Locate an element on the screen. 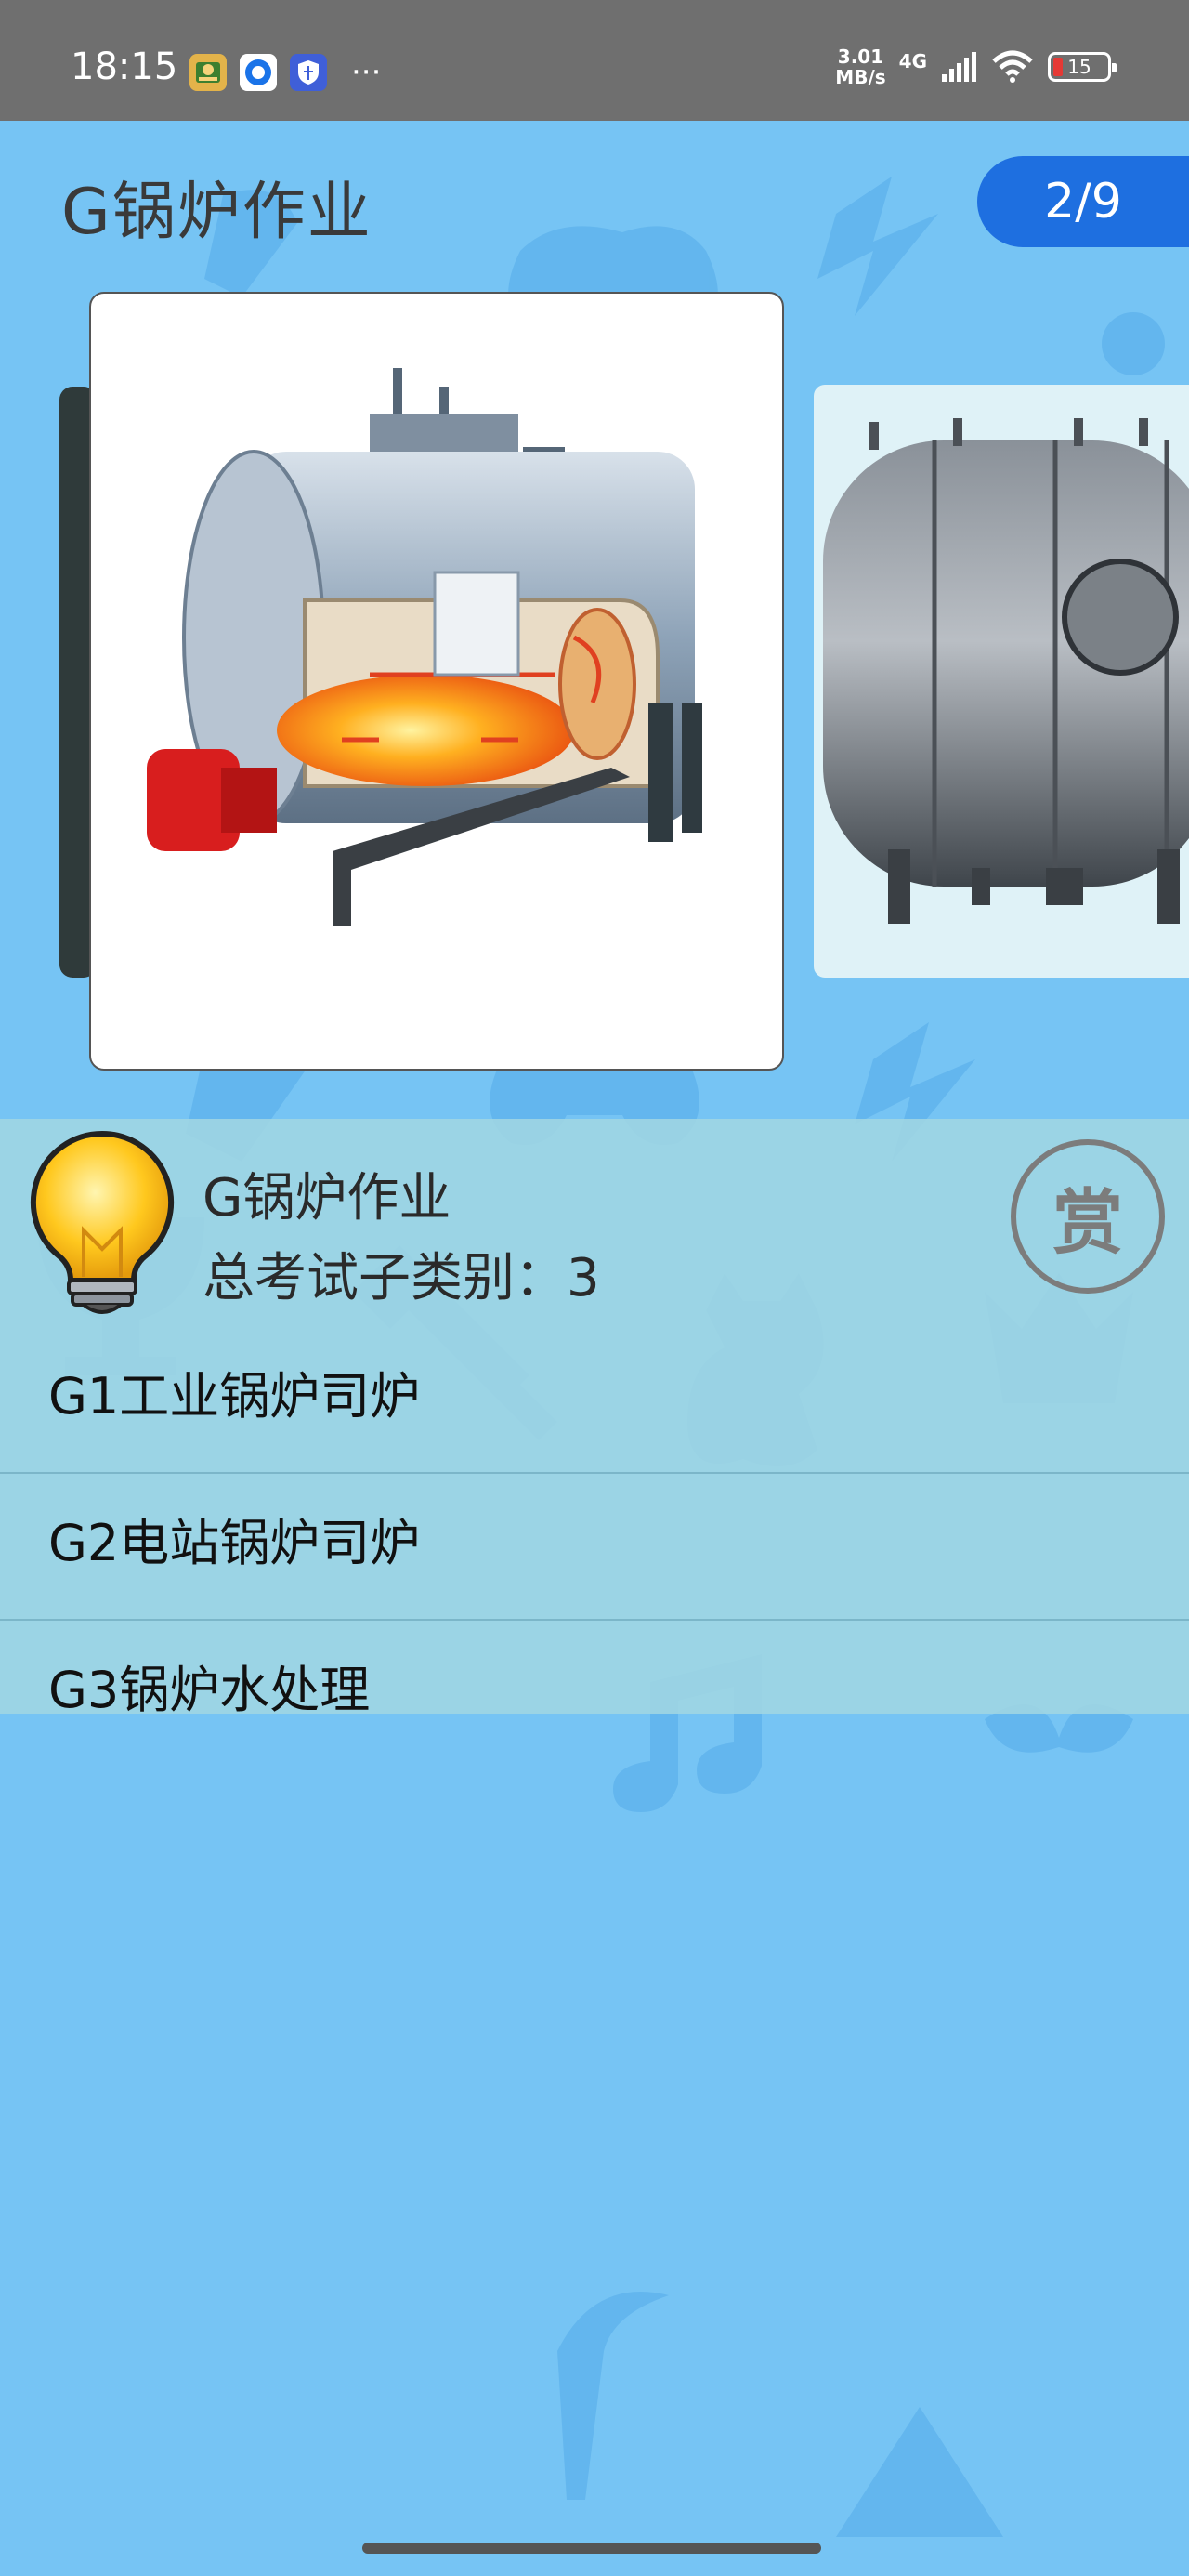 This screenshot has width=1189, height=2576. status-more-indicator: ··· is located at coordinates (366, 72).